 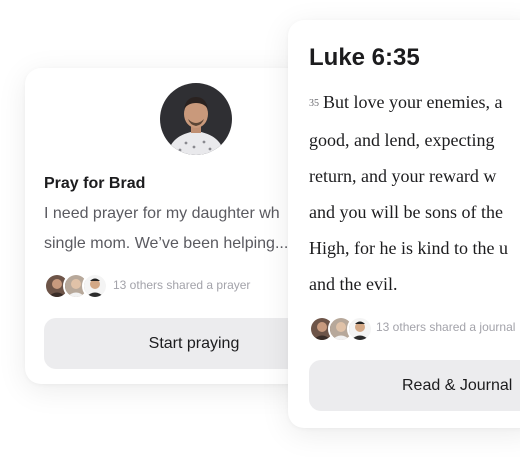 What do you see at coordinates (314, 103) in the screenshot?
I see `verse-number: 35` at bounding box center [314, 103].